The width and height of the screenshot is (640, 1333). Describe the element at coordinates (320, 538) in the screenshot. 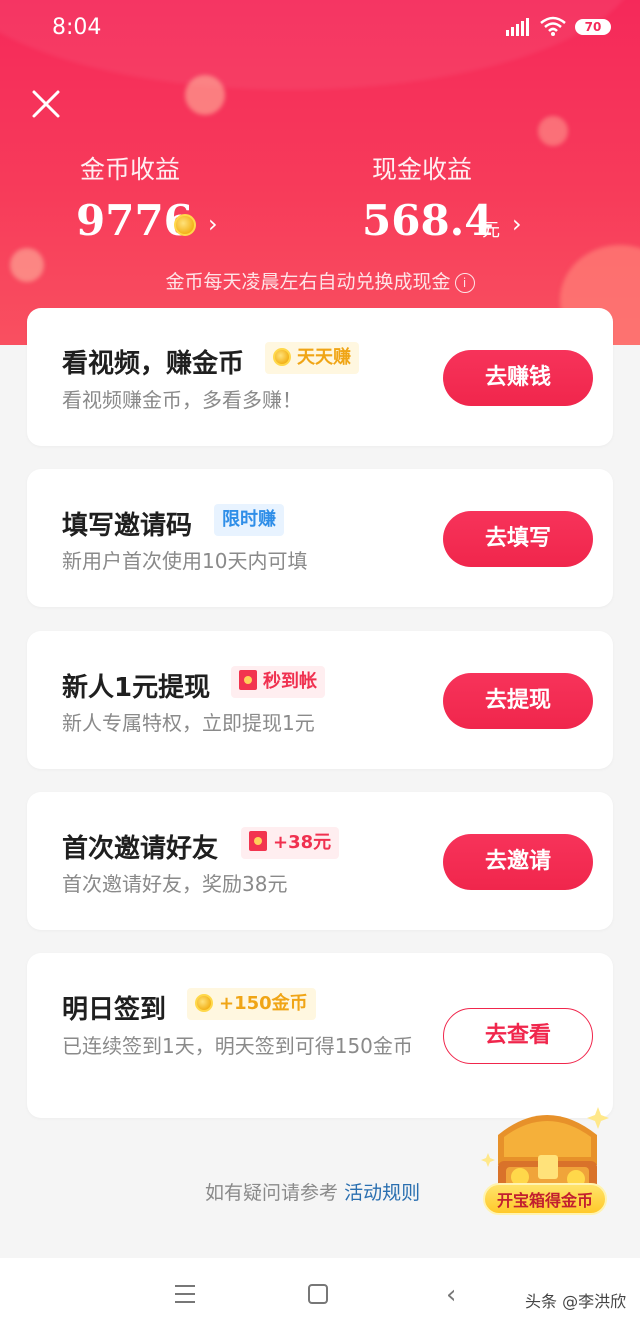

I see `task-card-invite-code: 填写邀请码 限时赚 新用户首次使用10天内可填 去填写` at that location.